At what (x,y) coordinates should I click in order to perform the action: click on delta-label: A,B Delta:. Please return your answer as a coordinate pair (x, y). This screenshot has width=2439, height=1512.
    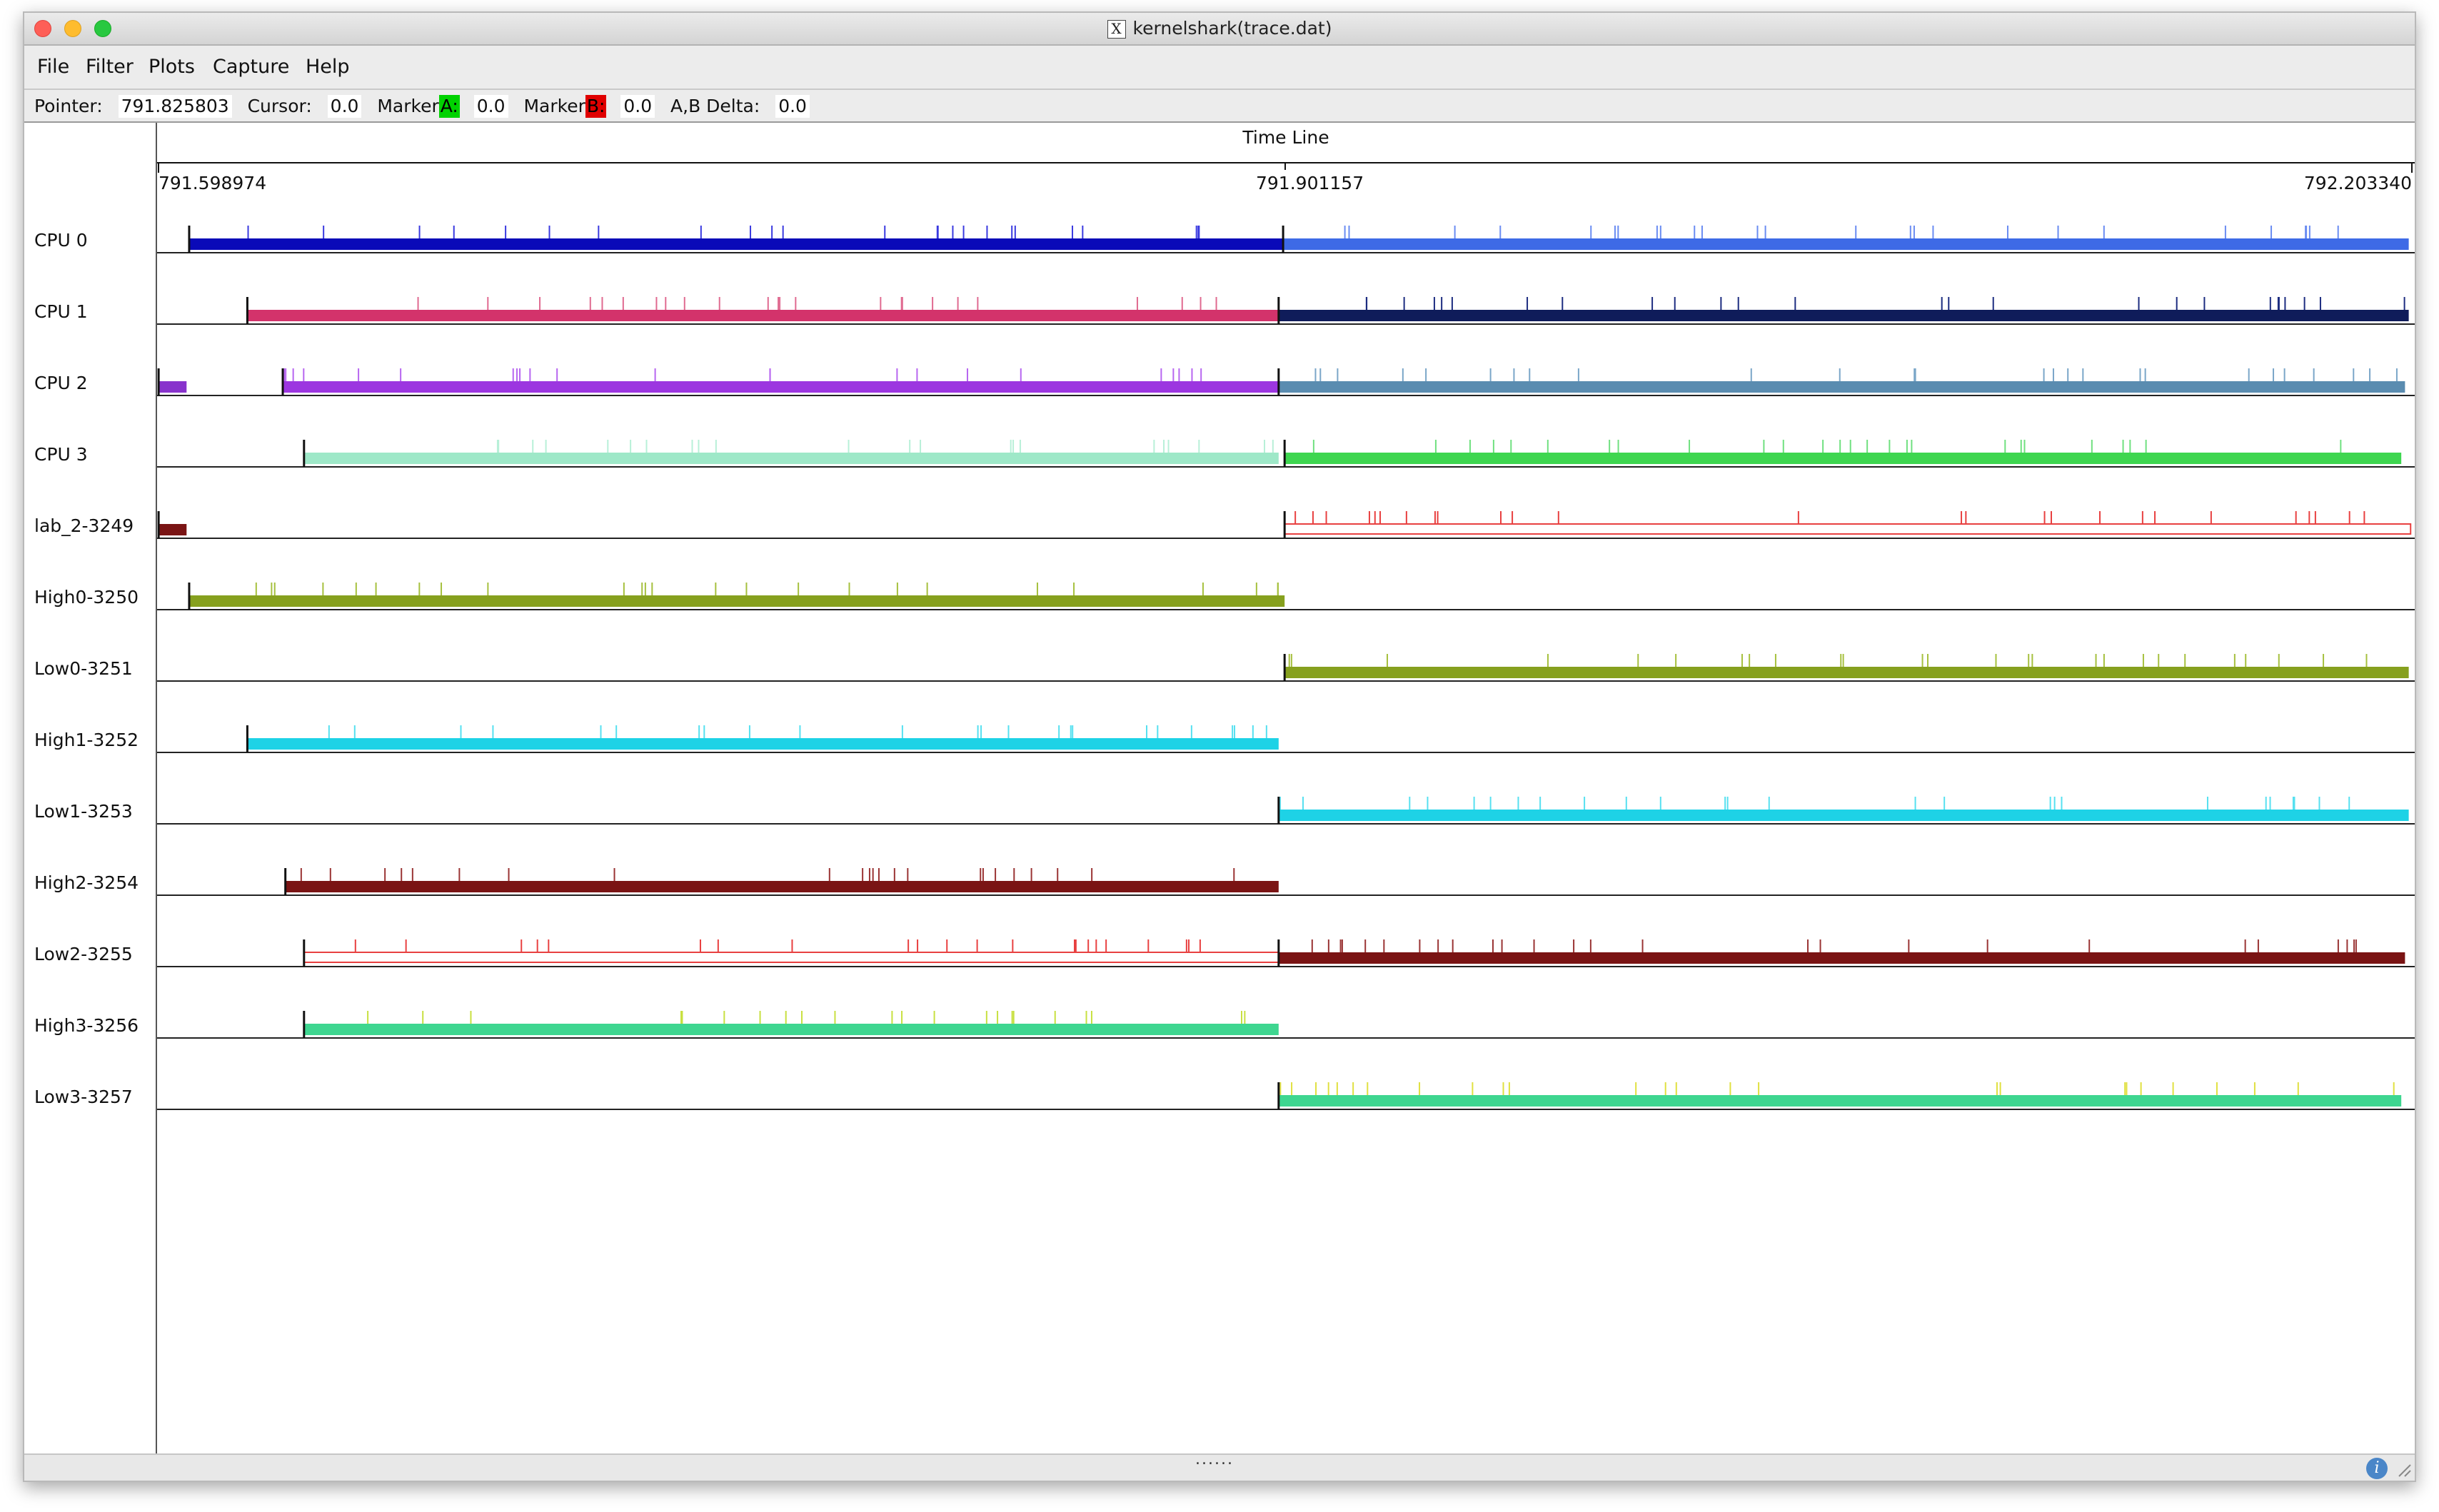
    Looking at the image, I should click on (715, 106).